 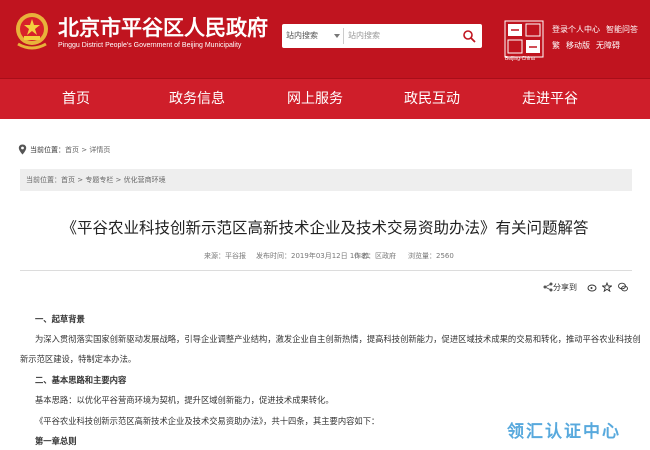 What do you see at coordinates (578, 45) in the screenshot?
I see `mobile-version-link: 移动版` at bounding box center [578, 45].